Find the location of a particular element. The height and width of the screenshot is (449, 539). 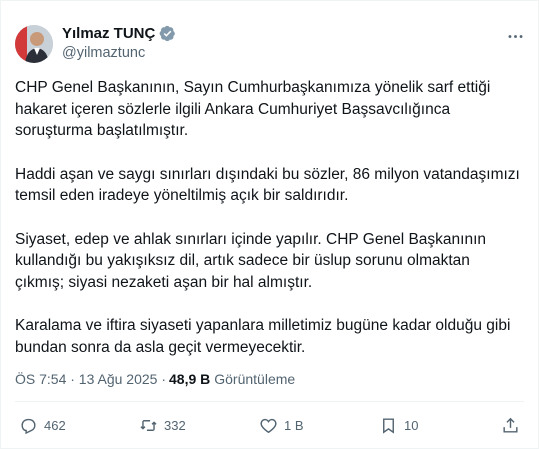

share-button is located at coordinates (510, 425).